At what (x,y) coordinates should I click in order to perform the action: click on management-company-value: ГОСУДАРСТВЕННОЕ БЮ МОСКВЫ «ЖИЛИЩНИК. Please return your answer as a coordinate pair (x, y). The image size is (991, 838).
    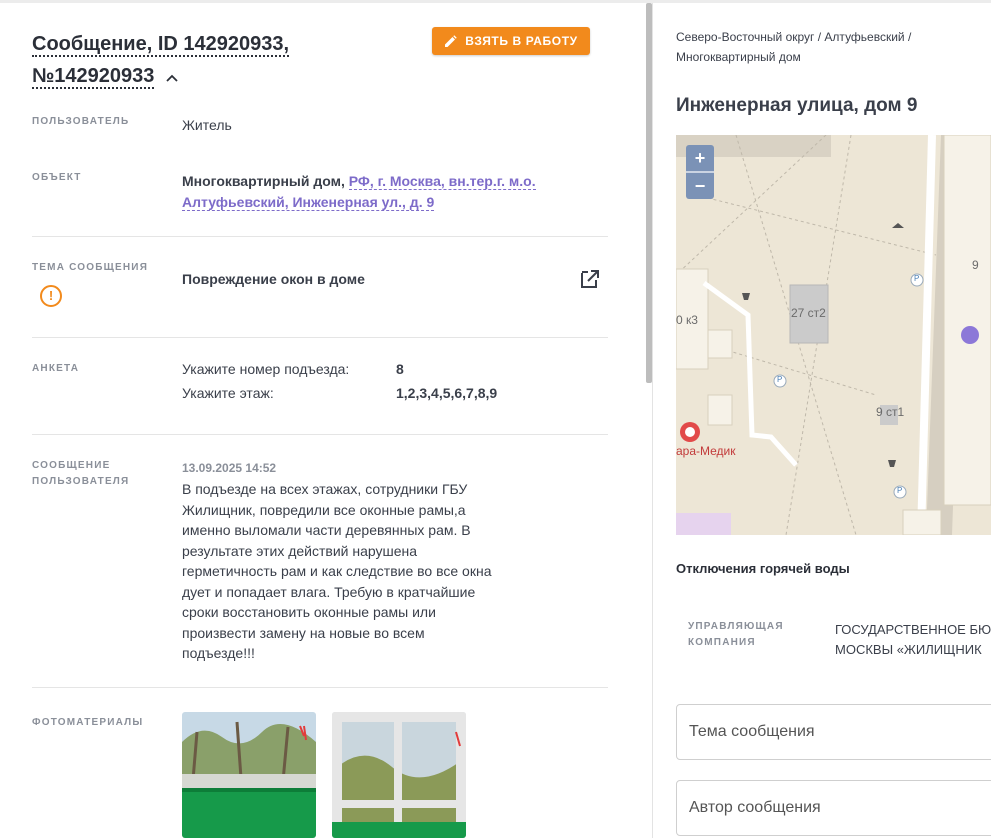
    Looking at the image, I should click on (913, 640).